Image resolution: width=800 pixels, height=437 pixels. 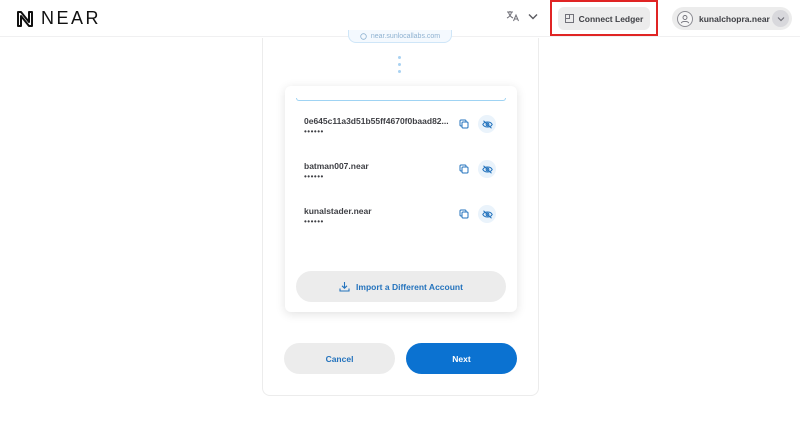 What do you see at coordinates (339, 358) in the screenshot?
I see `cancel-button: Cancel` at bounding box center [339, 358].